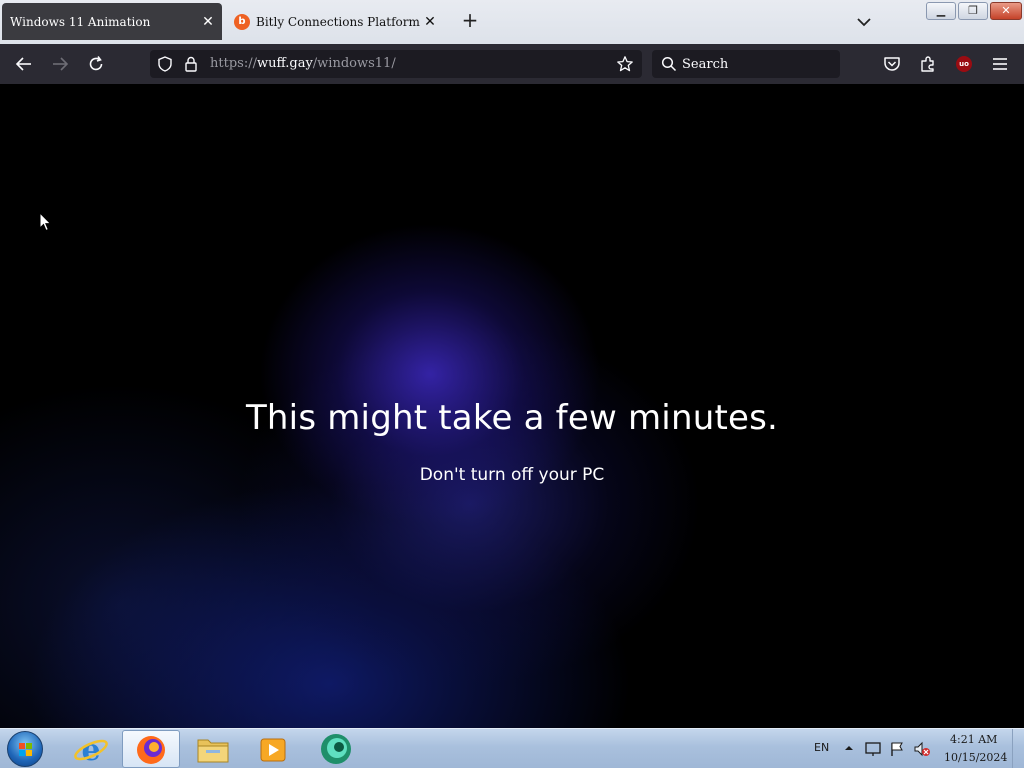  Describe the element at coordinates (80, 21) in the screenshot. I see `tab-title: Windows 11 Animation` at that location.